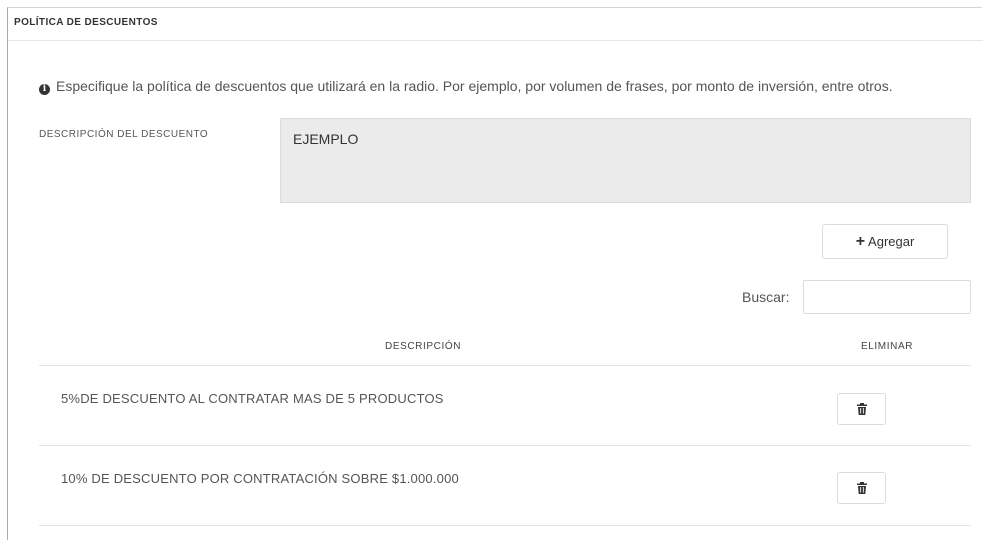 The width and height of the screenshot is (984, 540). Describe the element at coordinates (891, 241) in the screenshot. I see `add-button-label: Agregar` at that location.